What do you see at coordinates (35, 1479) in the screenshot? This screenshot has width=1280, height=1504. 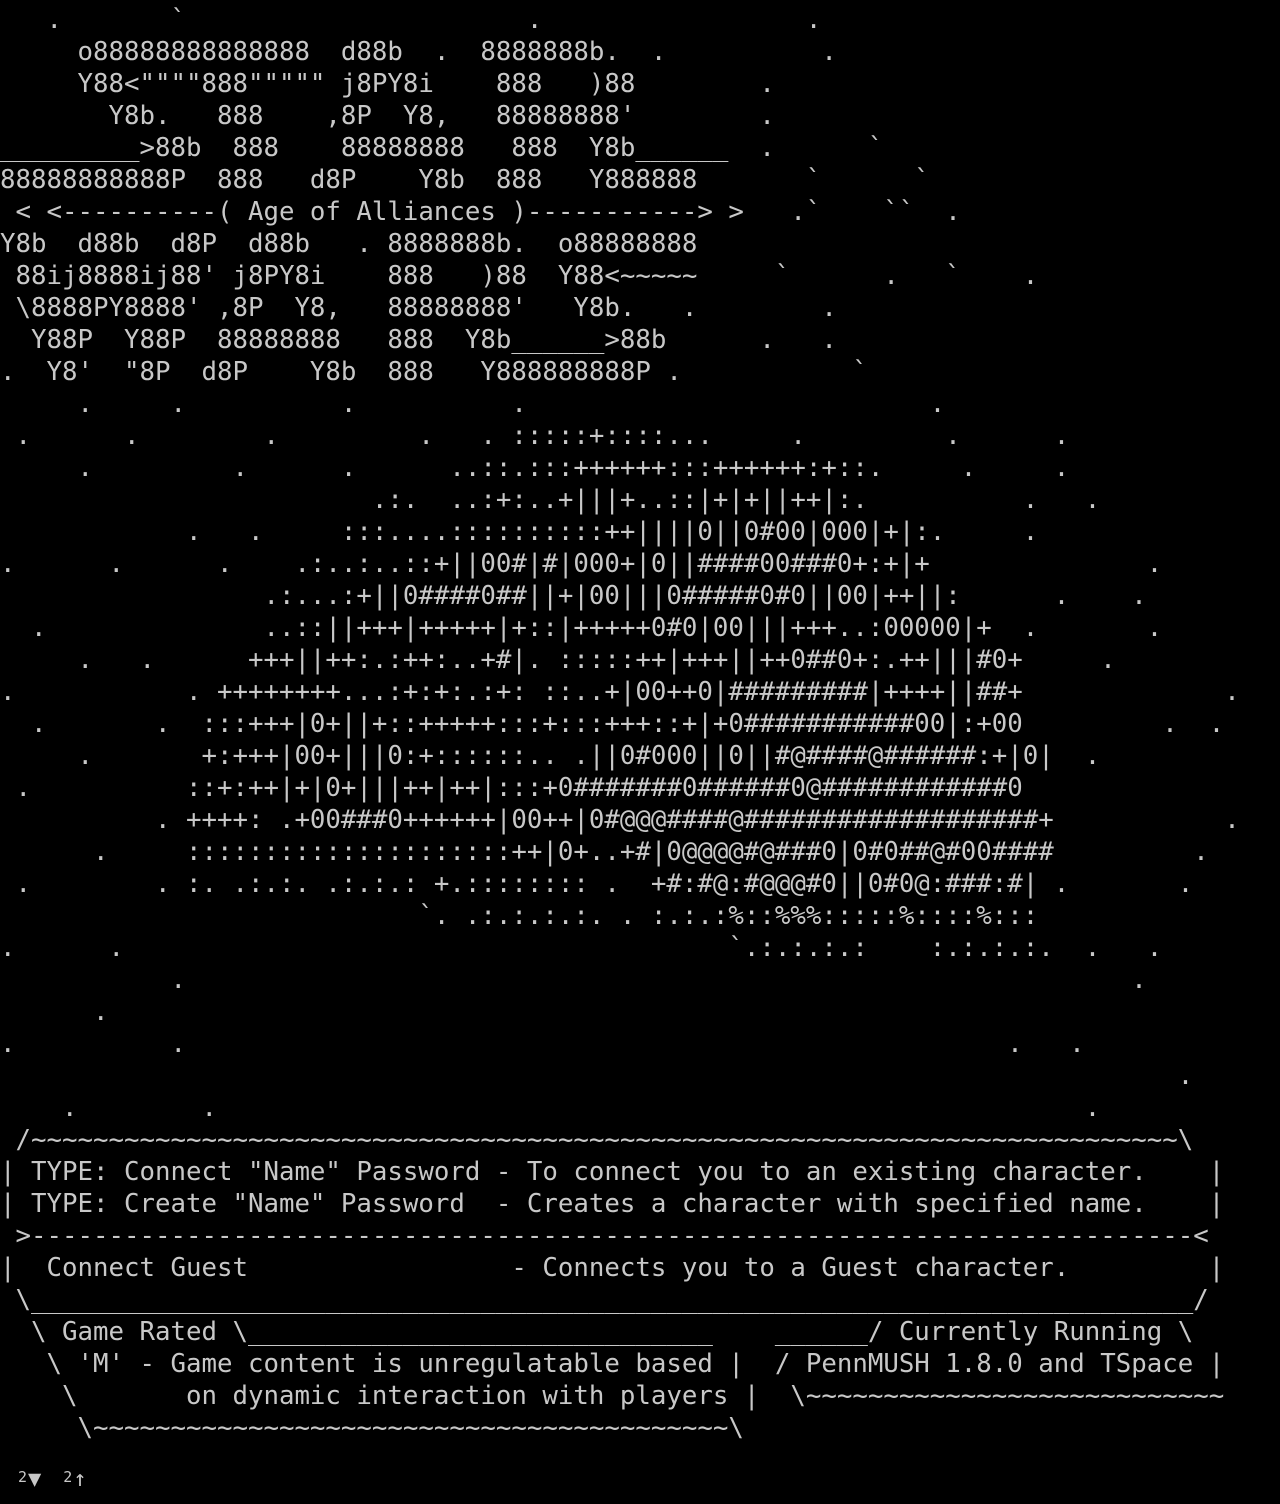 I see `triangle-down-icon: ▼` at bounding box center [35, 1479].